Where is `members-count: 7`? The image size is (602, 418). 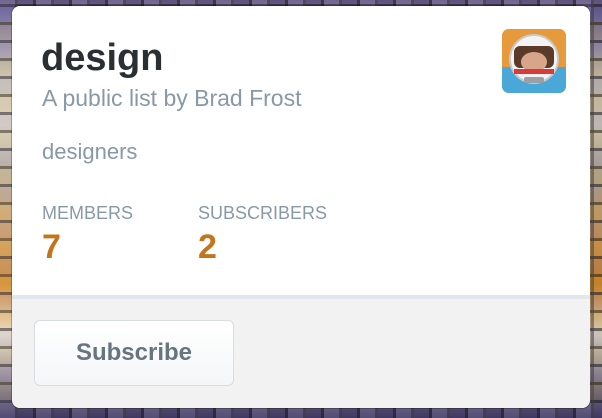
members-count: 7 is located at coordinates (51, 247).